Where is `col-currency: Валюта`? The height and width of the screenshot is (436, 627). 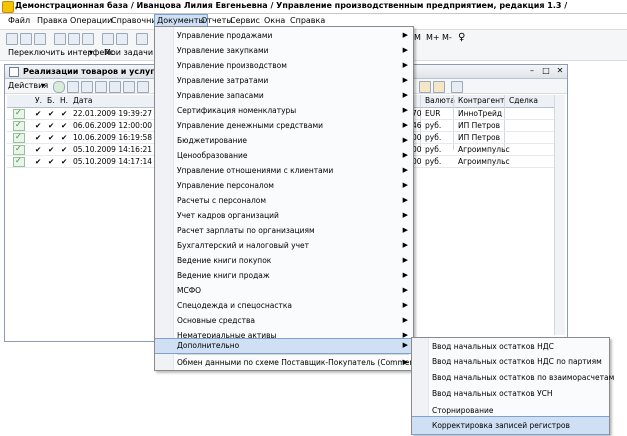 col-currency: Валюта is located at coordinates (440, 100).